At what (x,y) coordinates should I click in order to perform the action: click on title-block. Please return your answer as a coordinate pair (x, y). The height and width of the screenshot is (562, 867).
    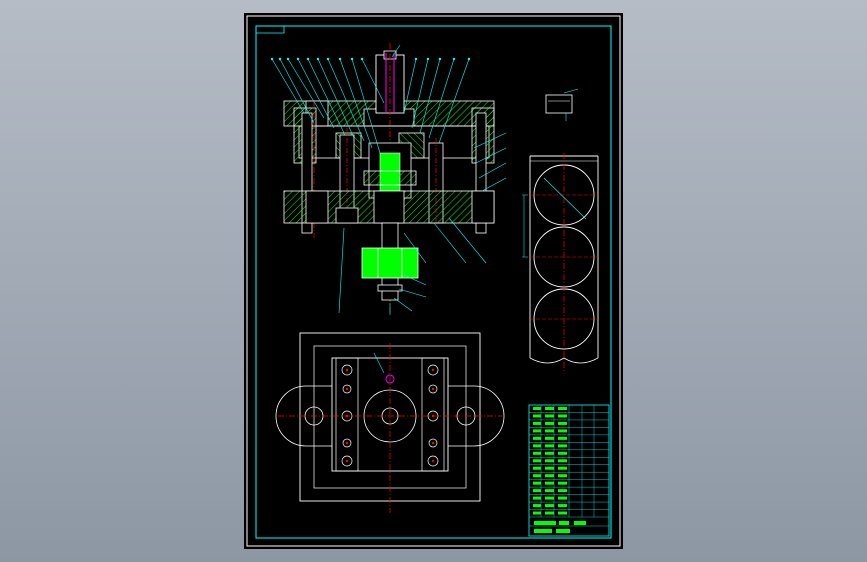
    Looking at the image, I should click on (569, 470).